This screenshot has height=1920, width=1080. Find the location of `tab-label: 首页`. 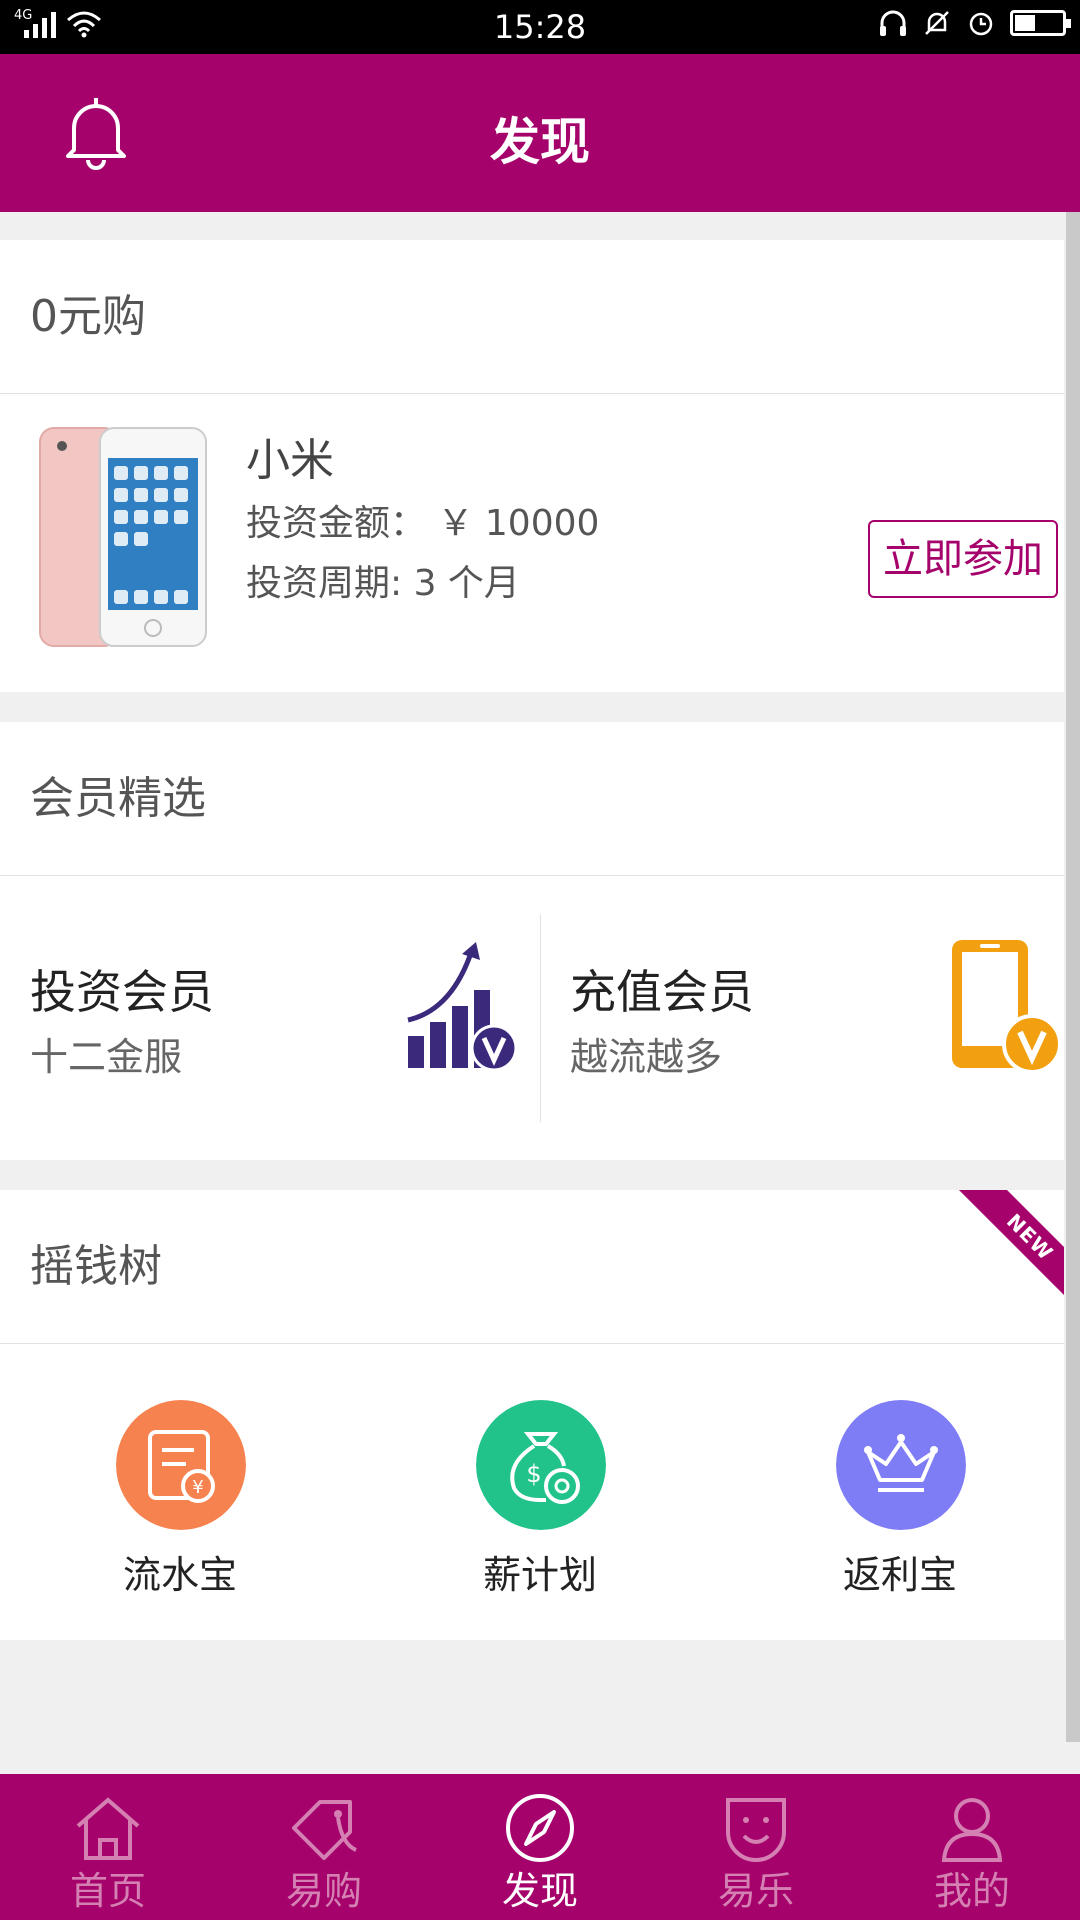

tab-label: 首页 is located at coordinates (107, 1891).